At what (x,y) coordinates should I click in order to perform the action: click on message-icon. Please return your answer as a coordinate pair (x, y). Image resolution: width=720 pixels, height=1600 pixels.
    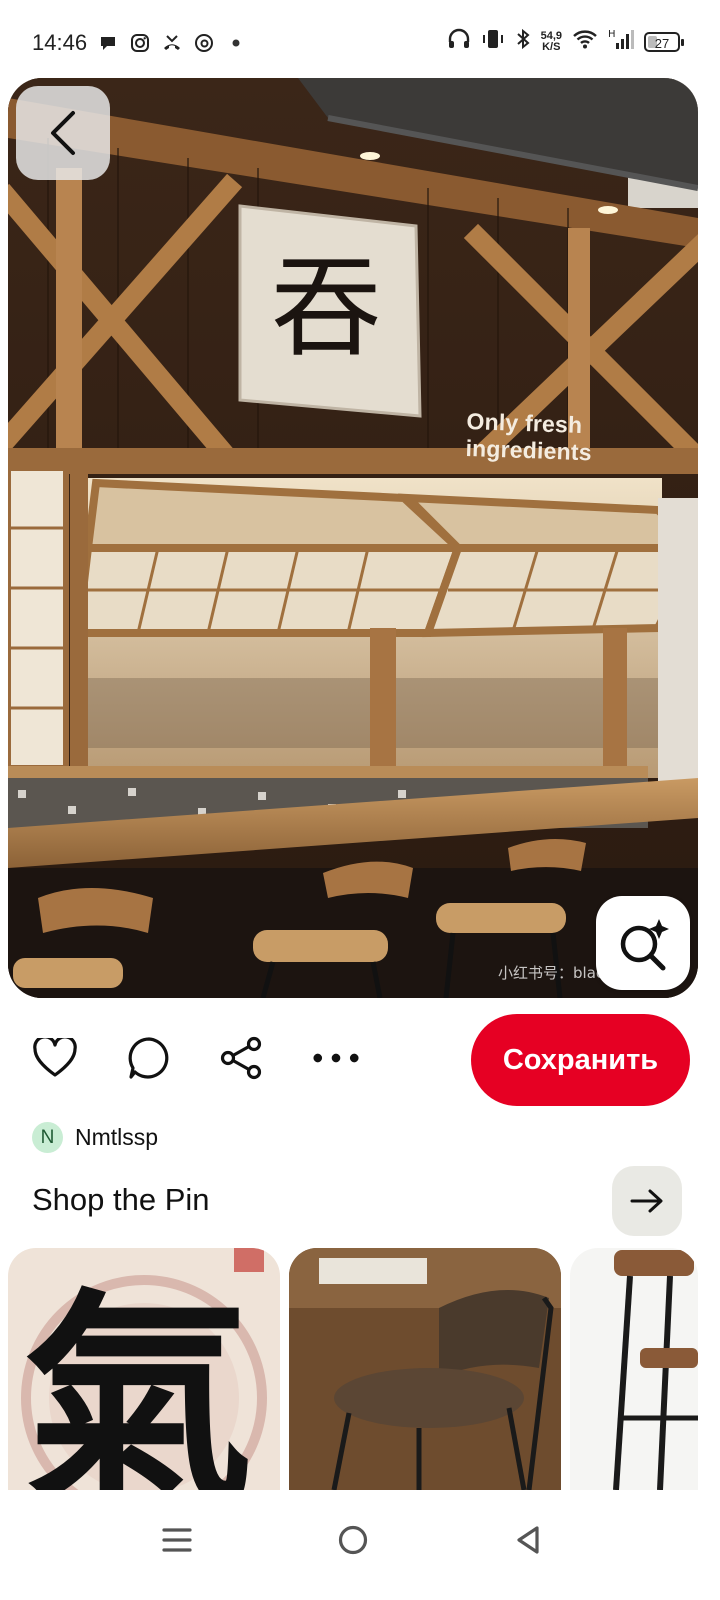
    Looking at the image, I should click on (108, 43).